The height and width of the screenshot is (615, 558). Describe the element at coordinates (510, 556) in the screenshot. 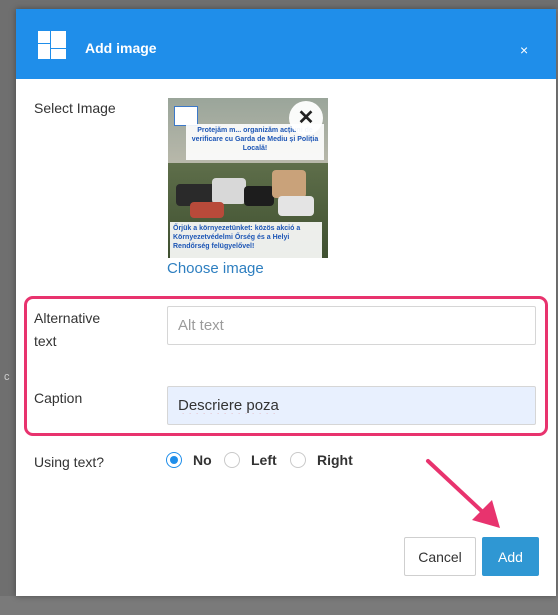

I see `add-button: Add` at that location.